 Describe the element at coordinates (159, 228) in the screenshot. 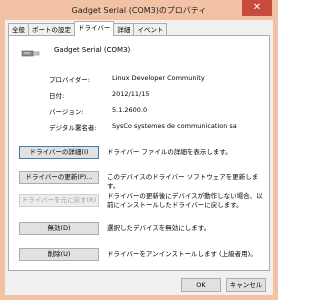

I see `disable-desc: 選択したデバイスを無効にします。` at that location.